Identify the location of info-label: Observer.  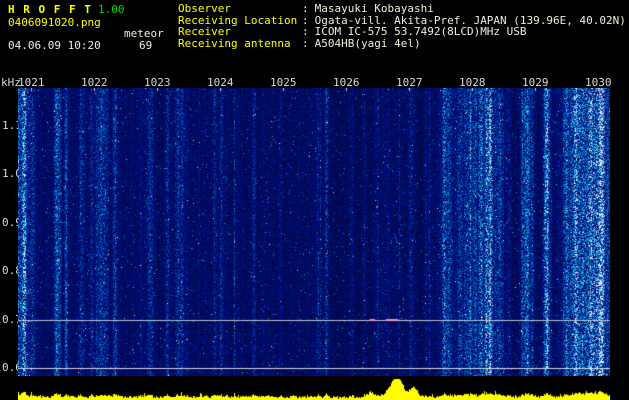
(204, 8).